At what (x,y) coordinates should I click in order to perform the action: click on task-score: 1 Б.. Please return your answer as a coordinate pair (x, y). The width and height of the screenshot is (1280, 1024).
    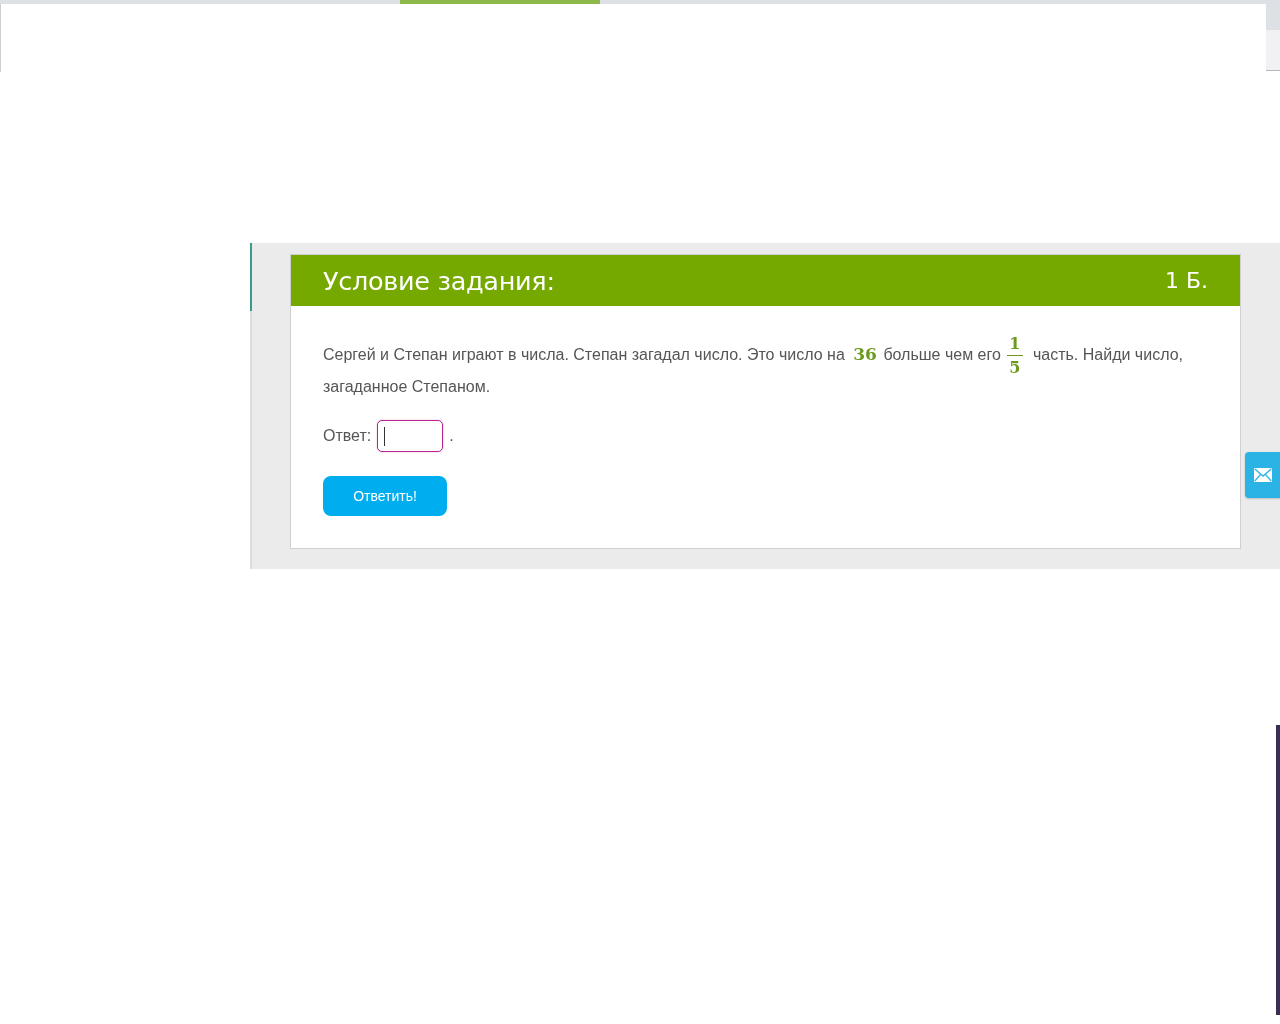
    Looking at the image, I should click on (1186, 280).